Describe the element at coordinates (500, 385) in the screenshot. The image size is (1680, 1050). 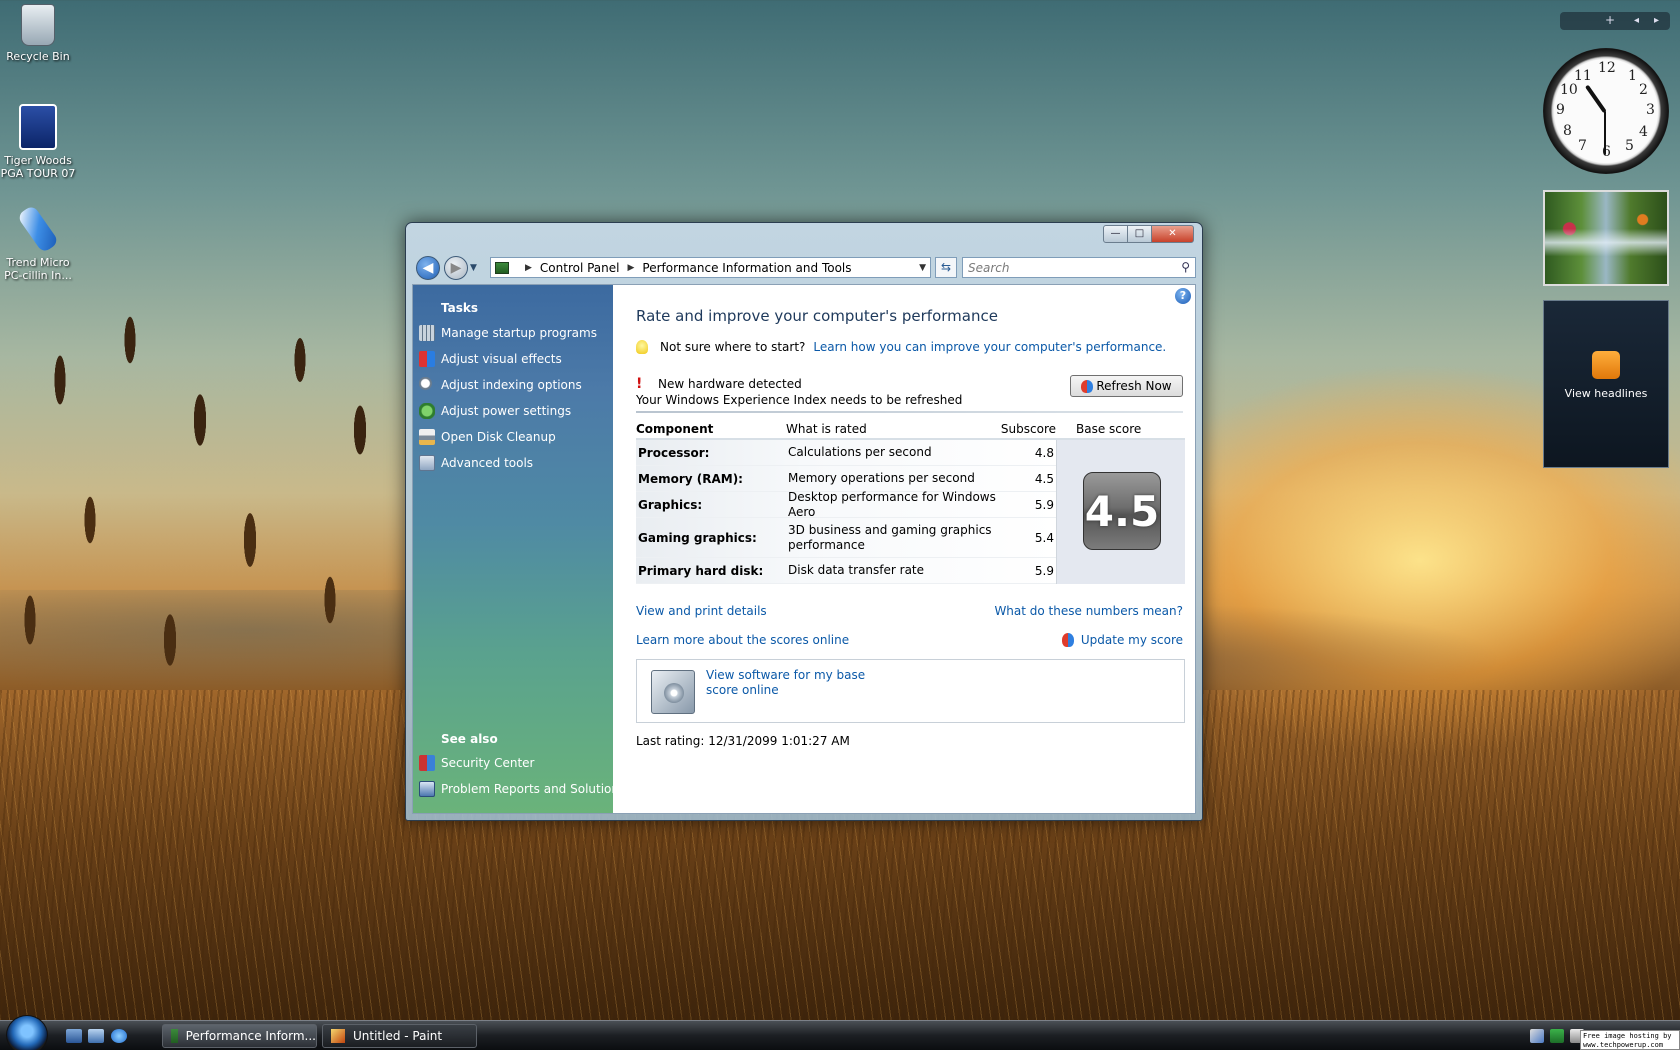
I see `task-indexing-options: Adjust indexing options` at that location.